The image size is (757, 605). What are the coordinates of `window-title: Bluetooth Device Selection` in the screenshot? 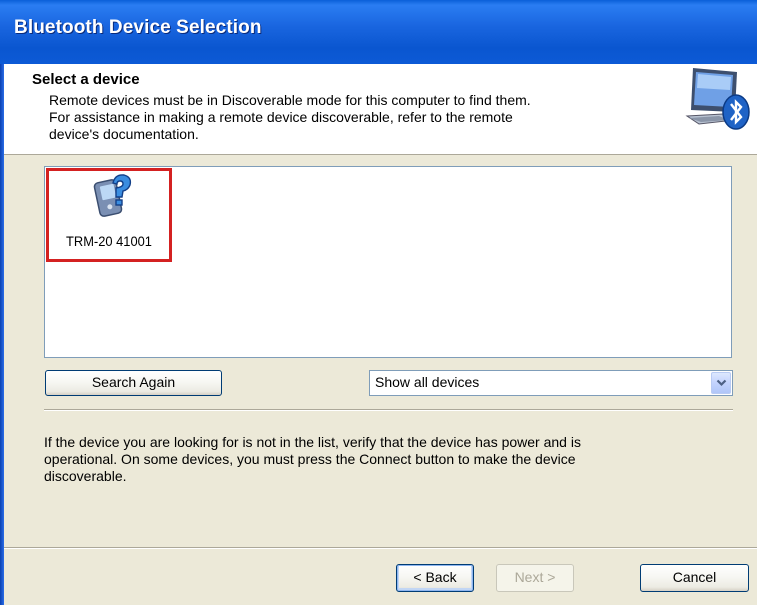 It's located at (138, 27).